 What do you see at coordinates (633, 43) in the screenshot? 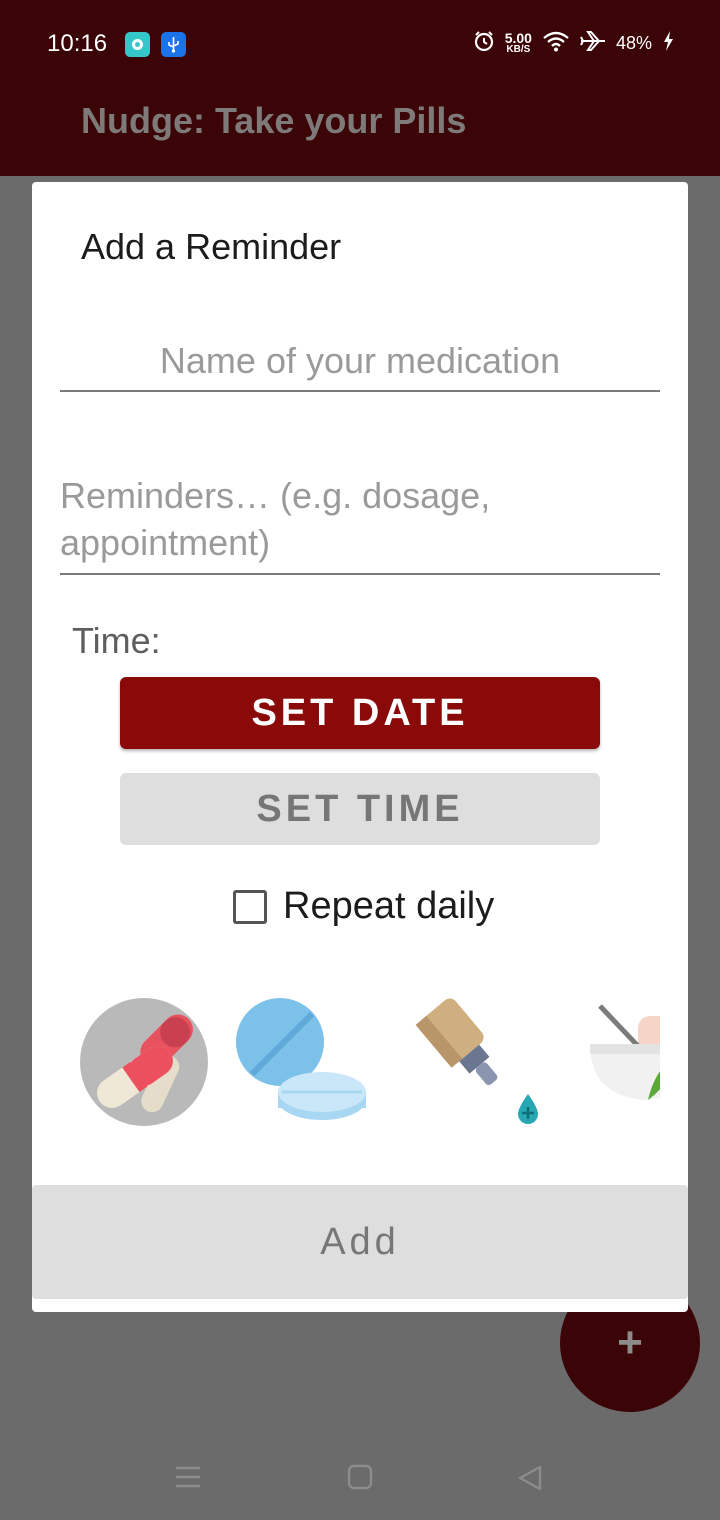
I see `battery-level: 48%` at bounding box center [633, 43].